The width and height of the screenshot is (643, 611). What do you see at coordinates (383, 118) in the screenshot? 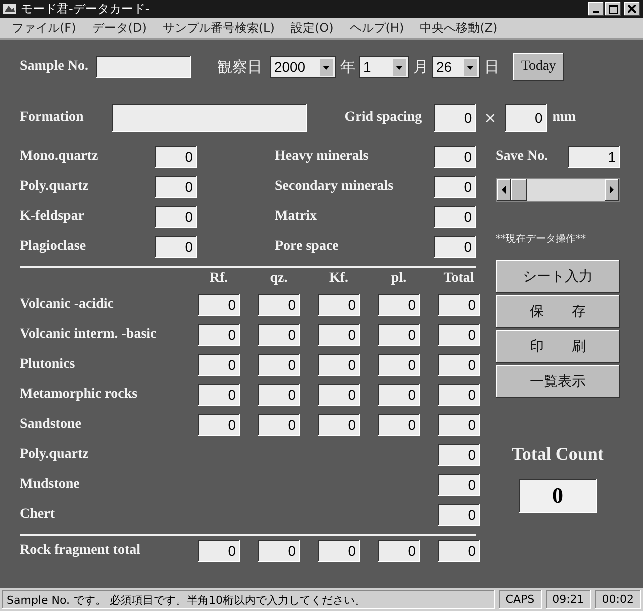
I see `grid-spacing-label: Grid spacing` at bounding box center [383, 118].